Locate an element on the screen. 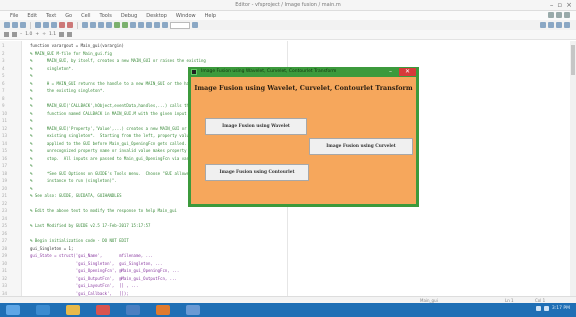 The width and height of the screenshot is (576, 317). close-panel-icon is located at coordinates (567, 15).